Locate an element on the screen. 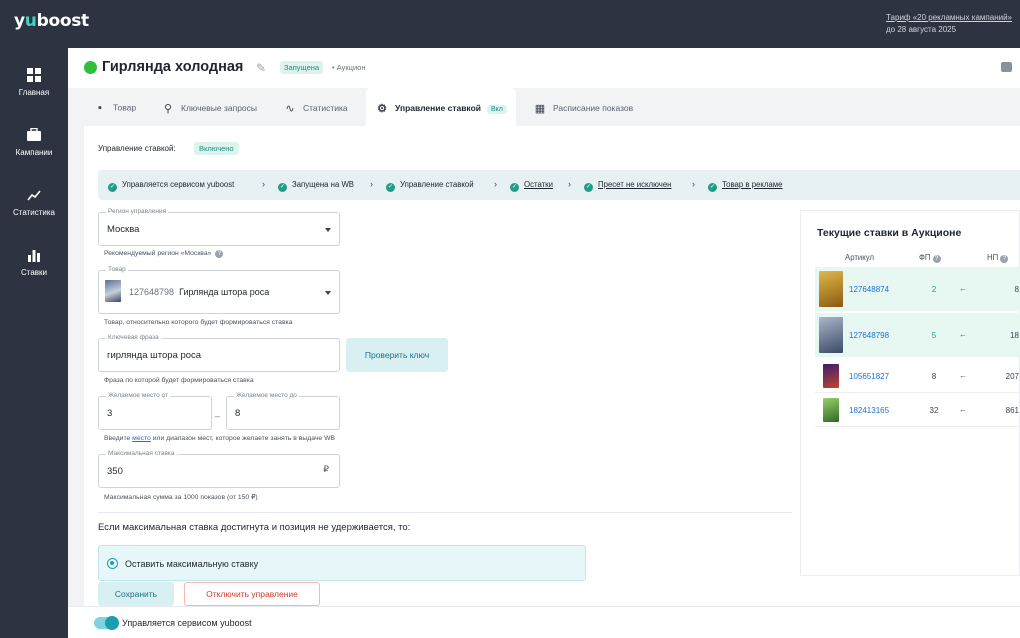 The height and width of the screenshot is (638, 1020). product-select: Товар 127648798 Гирлянда штора роса is located at coordinates (219, 290).